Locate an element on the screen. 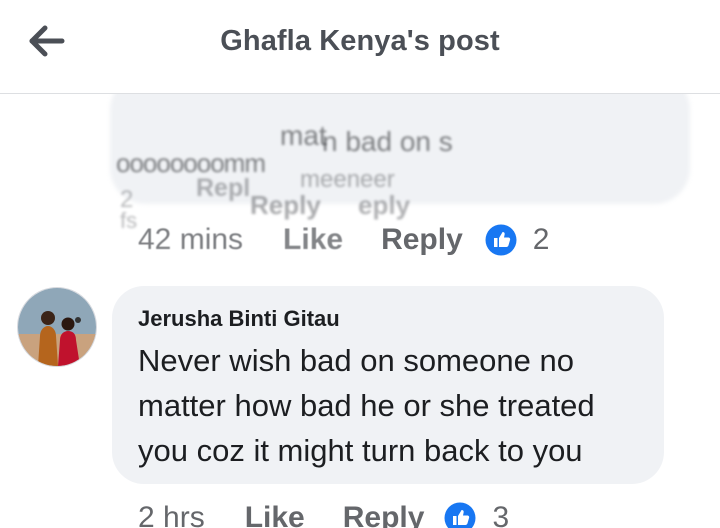  user-avatar is located at coordinates (57, 327).